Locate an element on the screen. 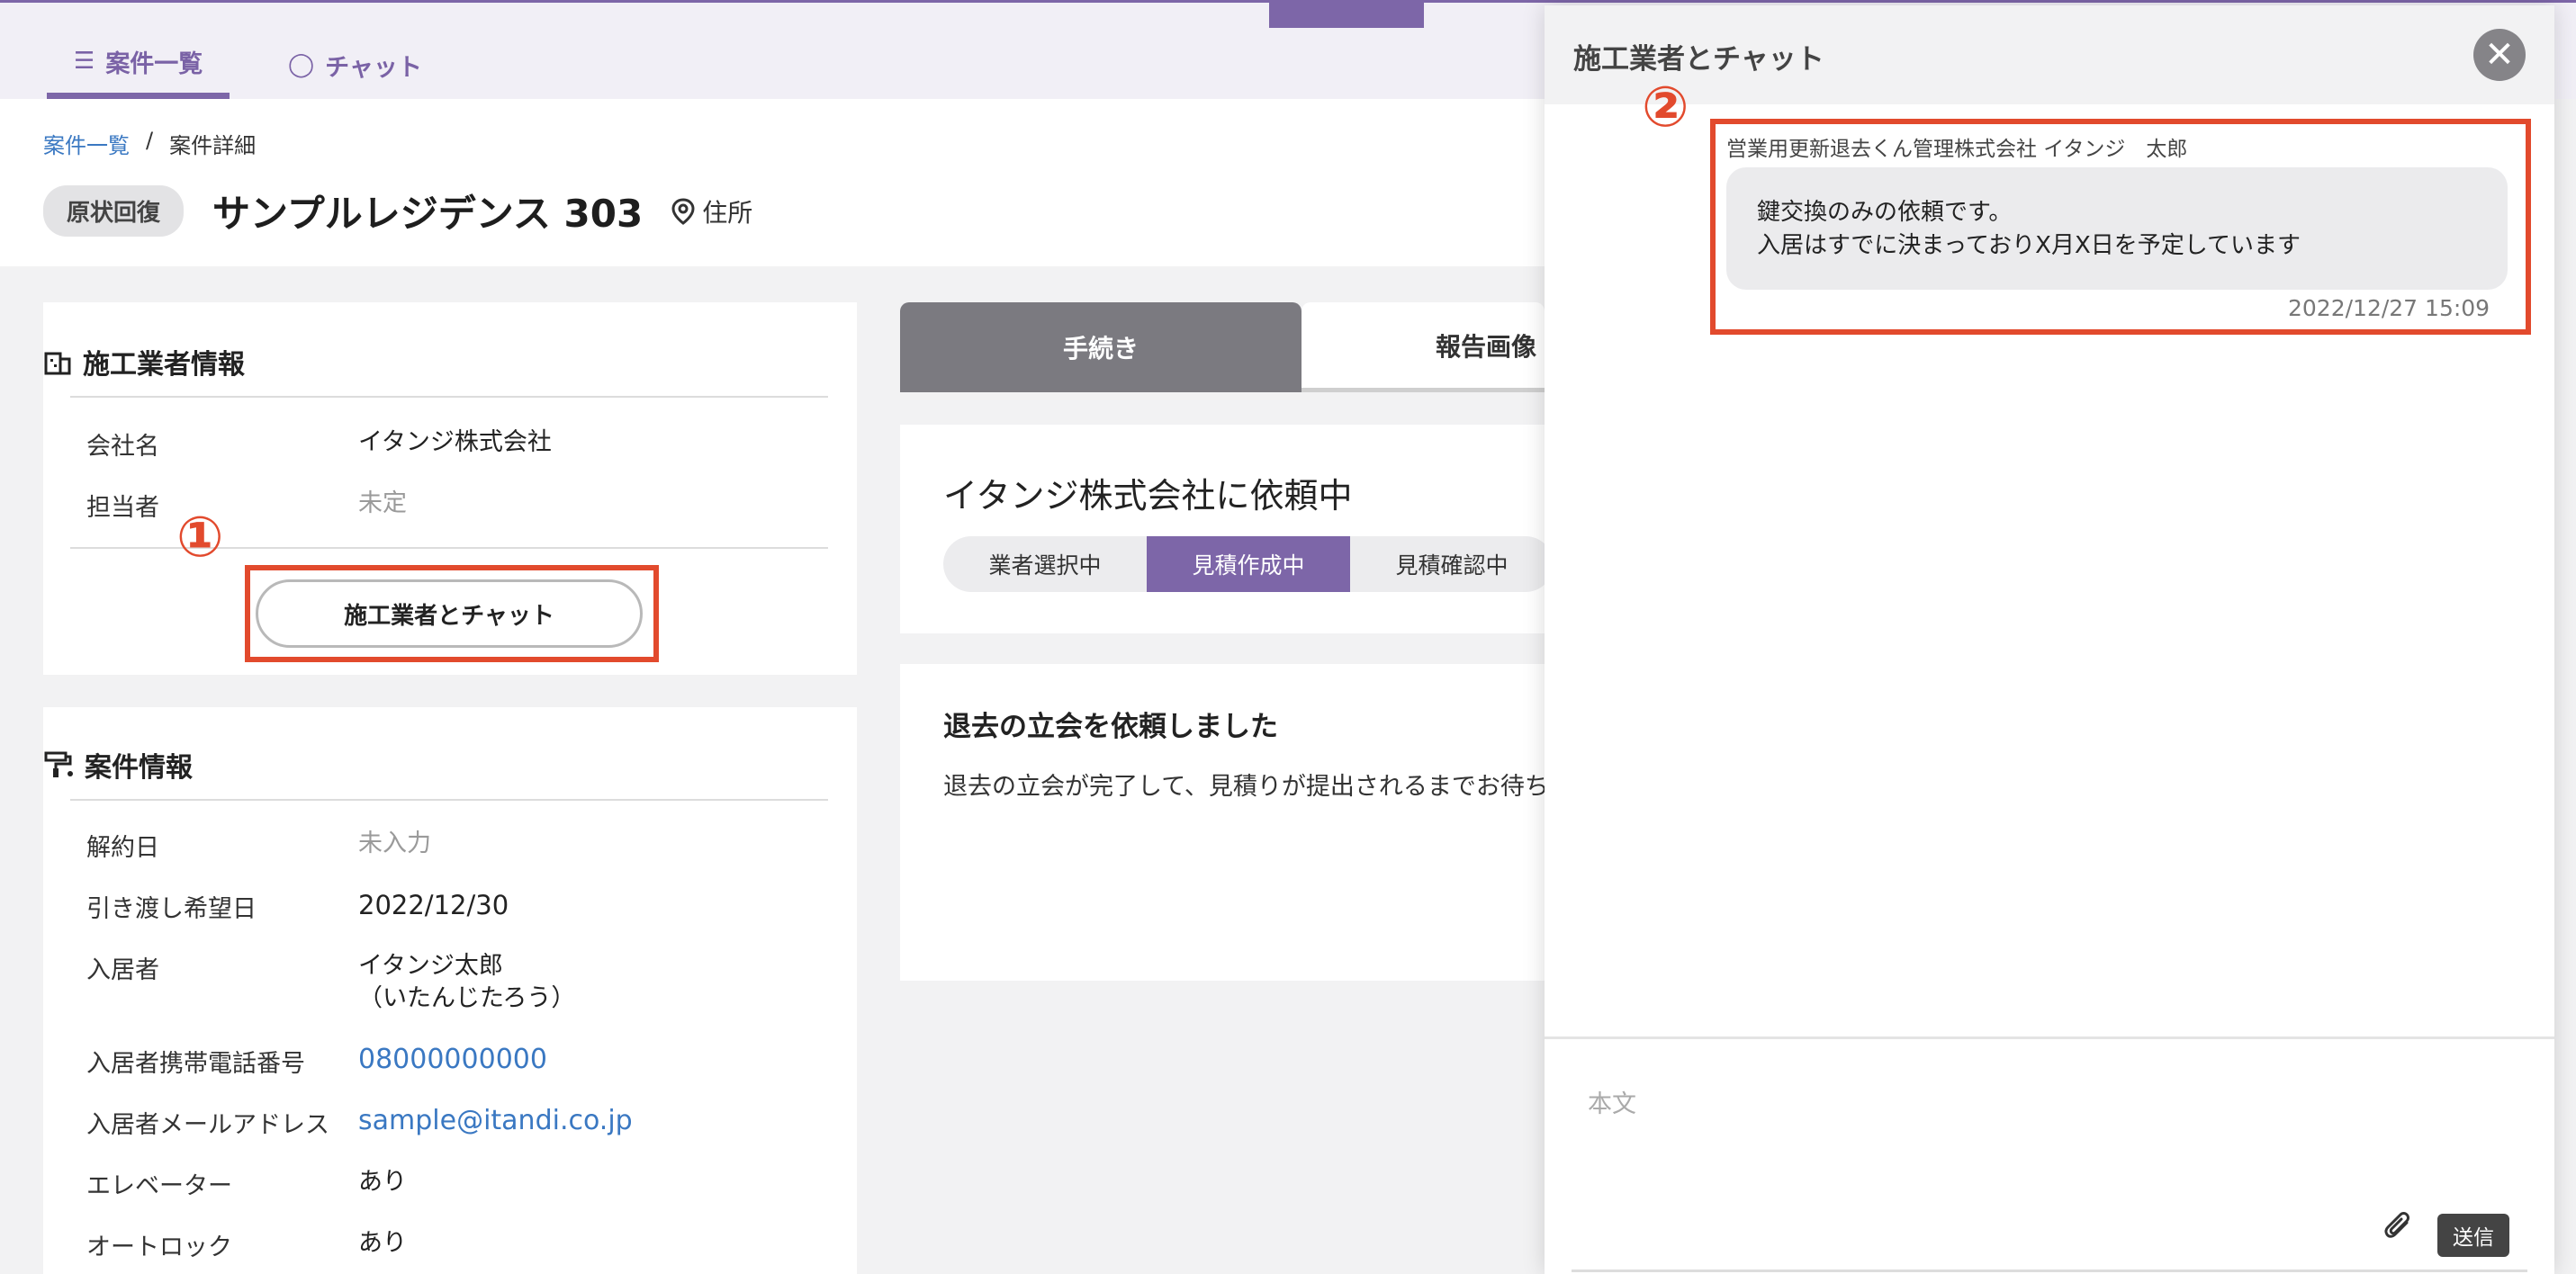  tab-case-list: ☰ 案件一覧 is located at coordinates (138, 65).